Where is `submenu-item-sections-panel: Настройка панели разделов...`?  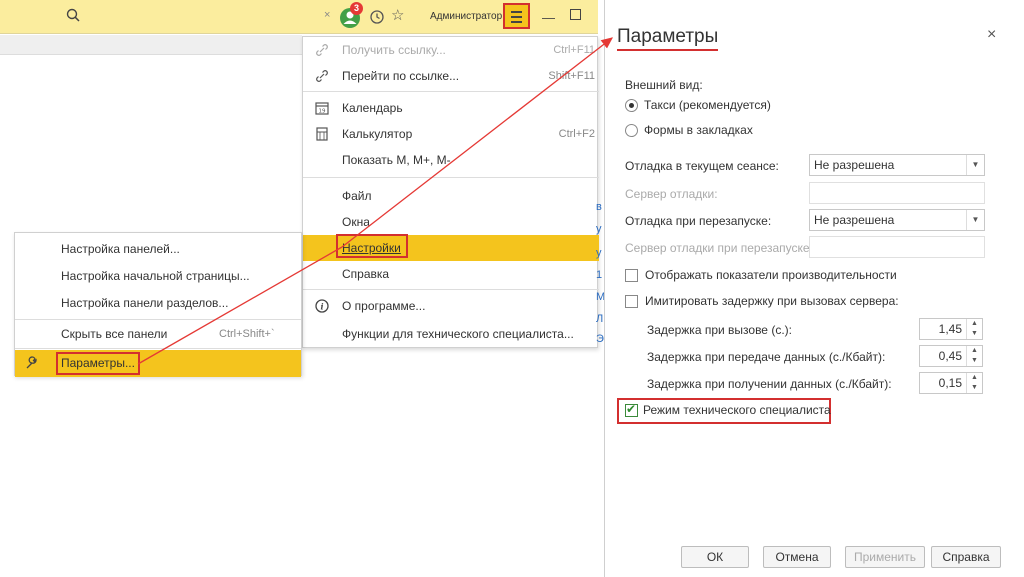
submenu-item-sections-panel: Настройка панели разделов... is located at coordinates (158, 303).